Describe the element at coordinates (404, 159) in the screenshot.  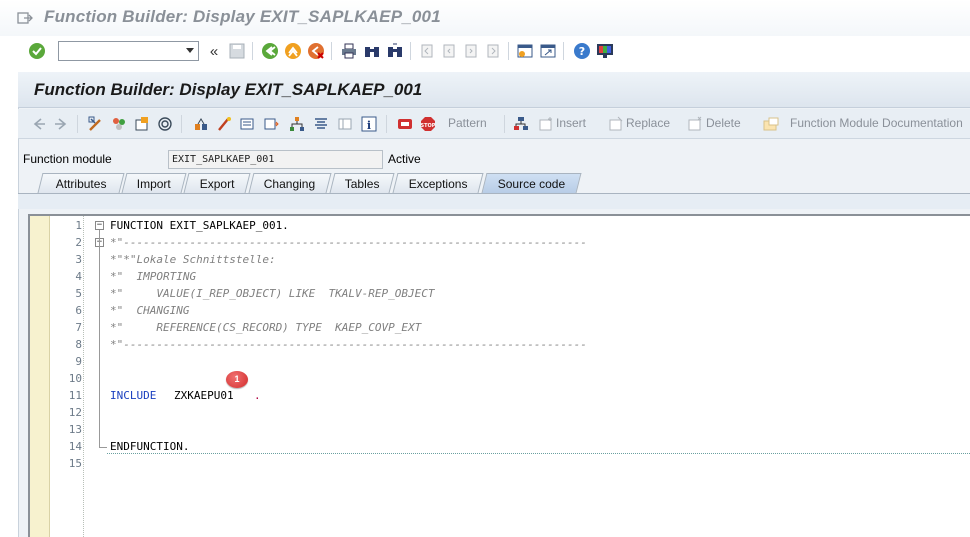
I see `status-text: Active` at that location.